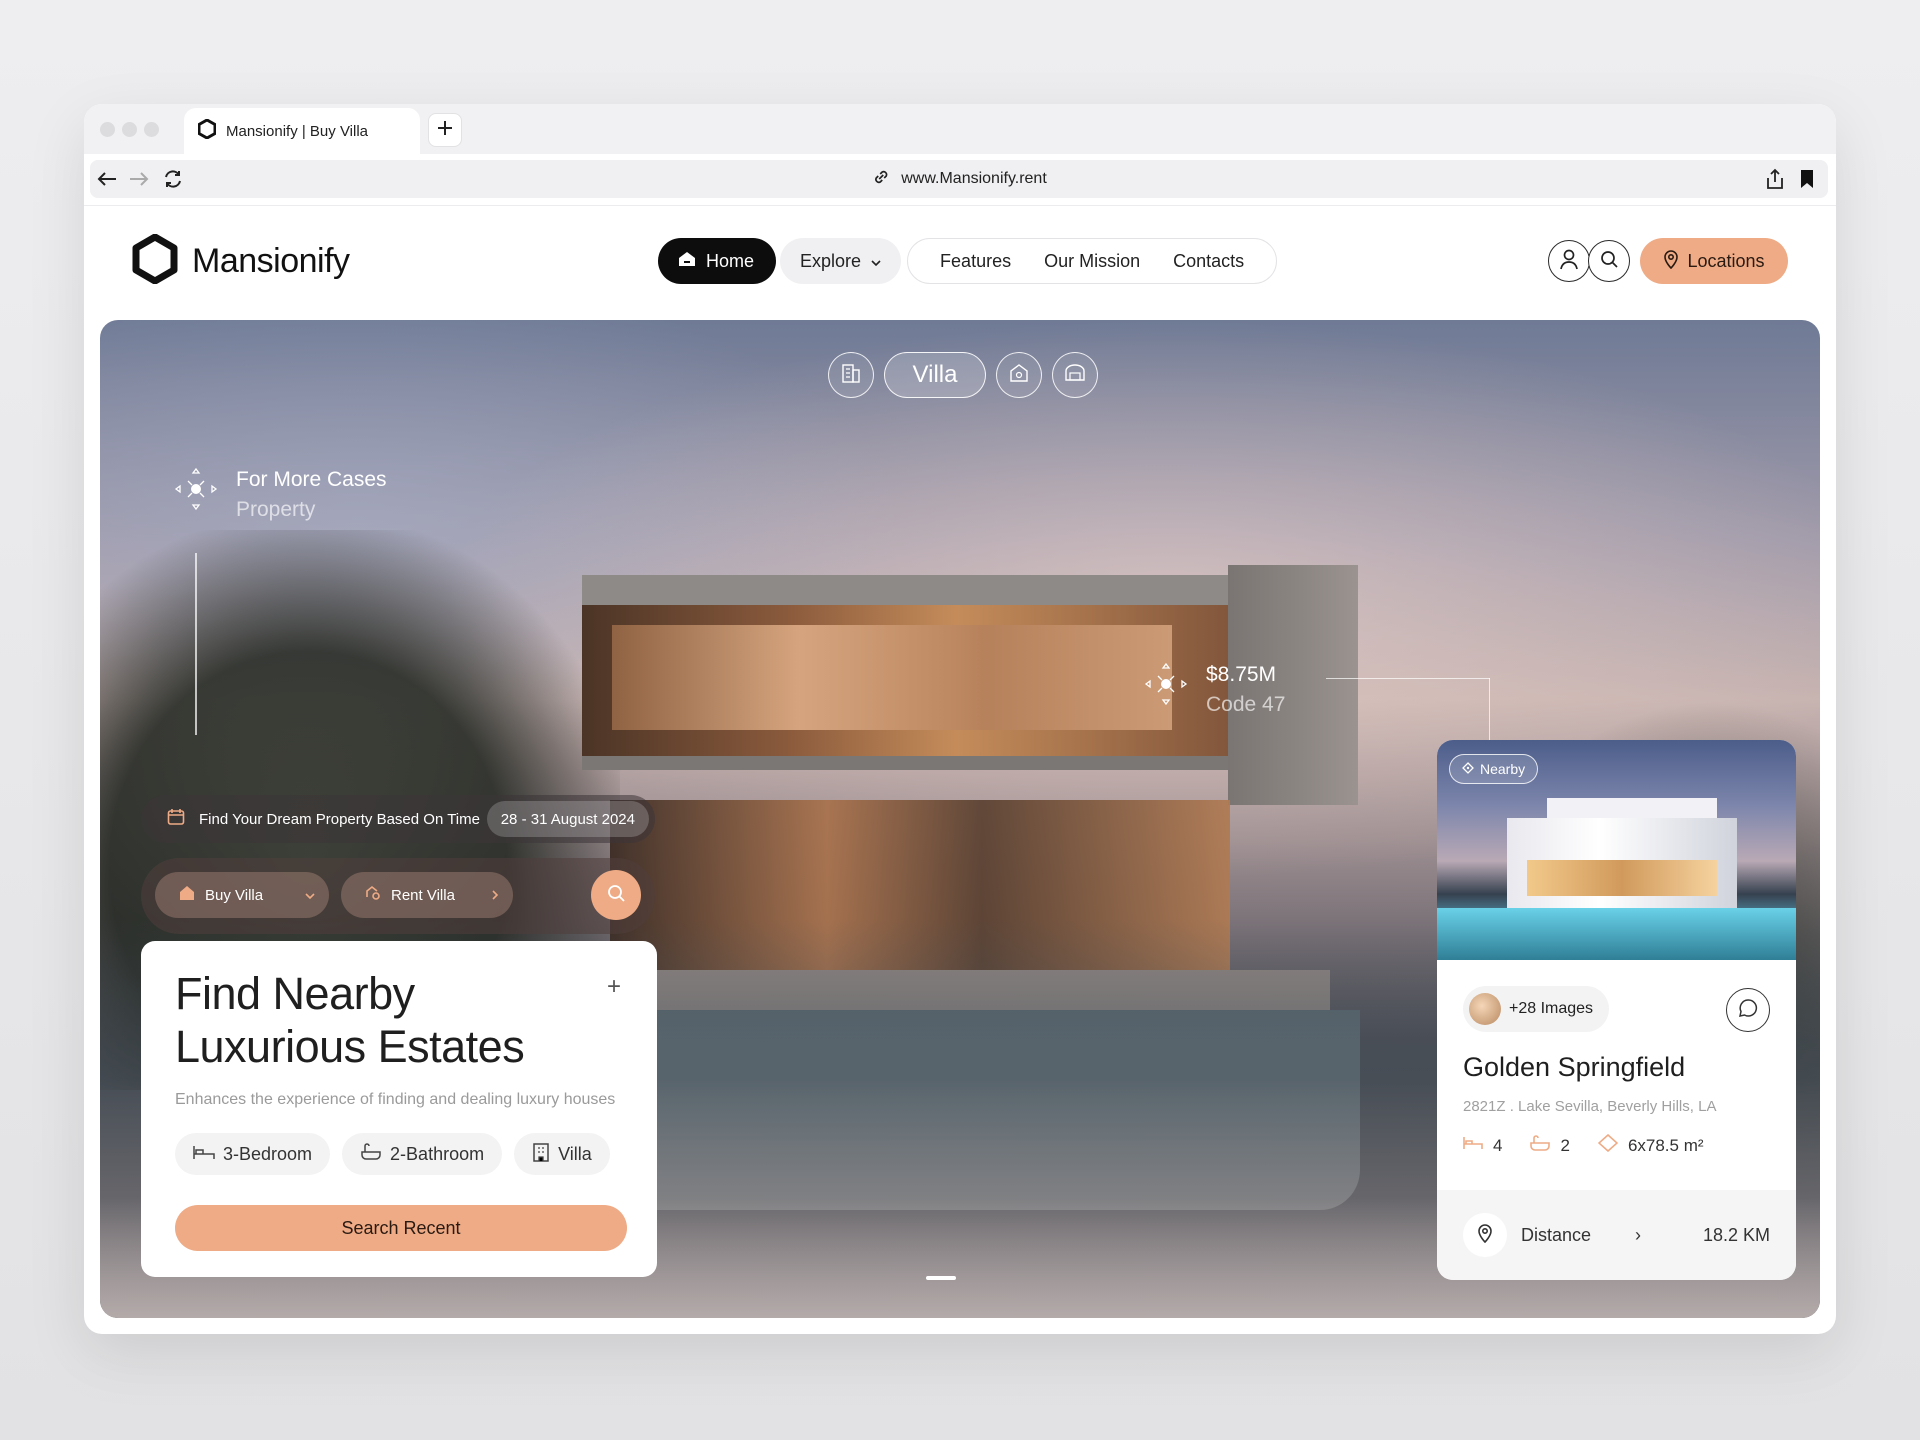 This screenshot has height=1440, width=1920. What do you see at coordinates (1616, 1235) in the screenshot?
I see `distance-row: Distance › 18.2 KM` at bounding box center [1616, 1235].